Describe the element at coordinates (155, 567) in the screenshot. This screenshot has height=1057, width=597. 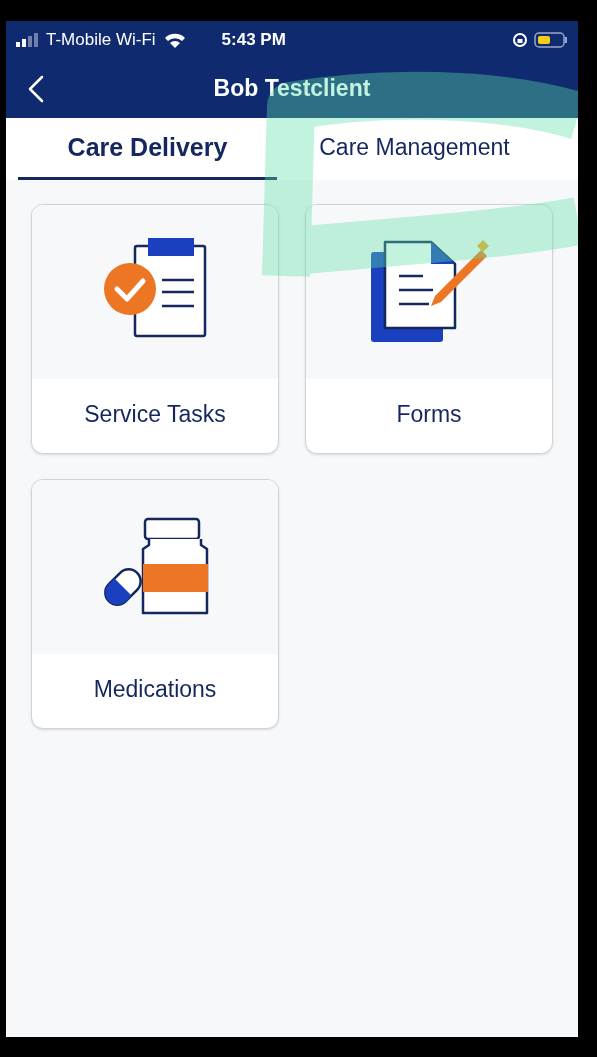
I see `pill-bottle-icon` at that location.